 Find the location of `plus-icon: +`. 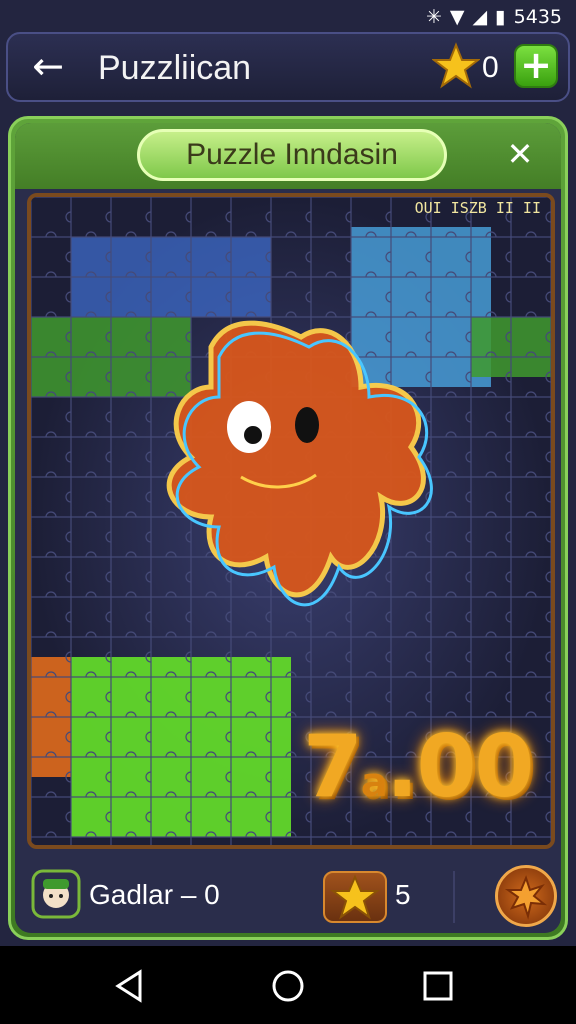

plus-icon: + is located at coordinates (536, 65).